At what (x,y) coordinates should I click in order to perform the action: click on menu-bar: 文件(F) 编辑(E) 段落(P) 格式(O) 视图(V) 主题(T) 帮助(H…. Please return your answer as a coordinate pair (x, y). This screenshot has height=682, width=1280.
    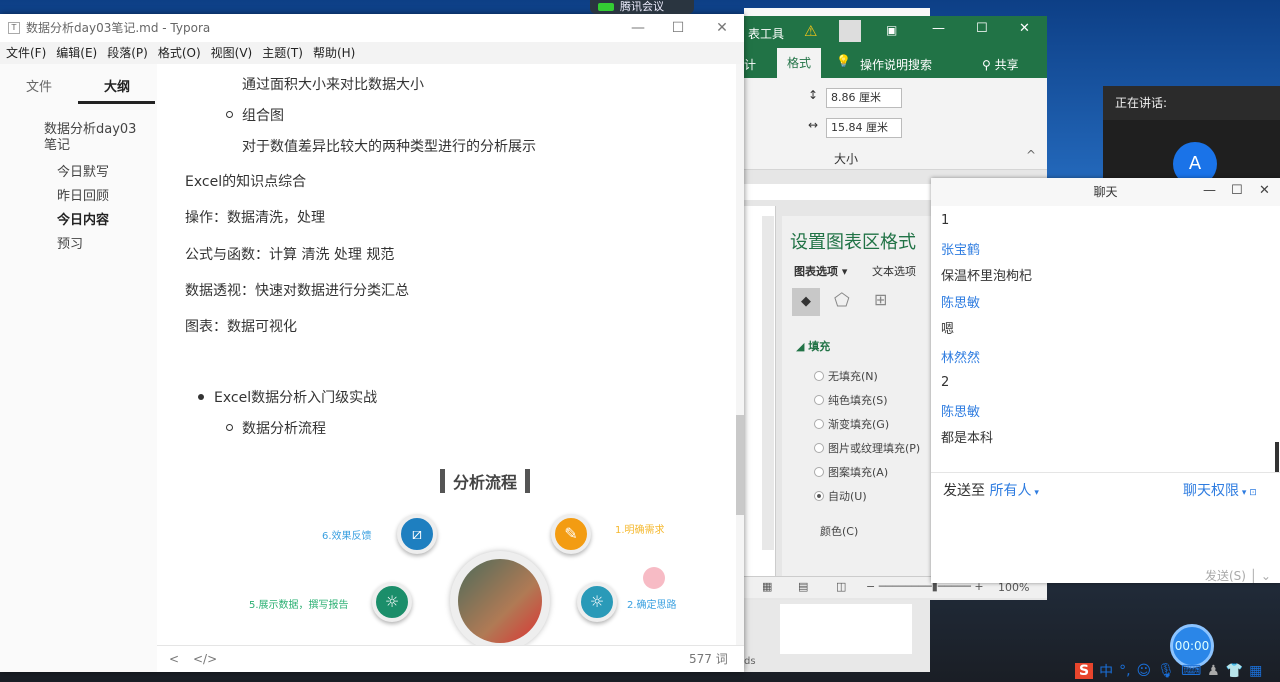
    Looking at the image, I should click on (372, 53).